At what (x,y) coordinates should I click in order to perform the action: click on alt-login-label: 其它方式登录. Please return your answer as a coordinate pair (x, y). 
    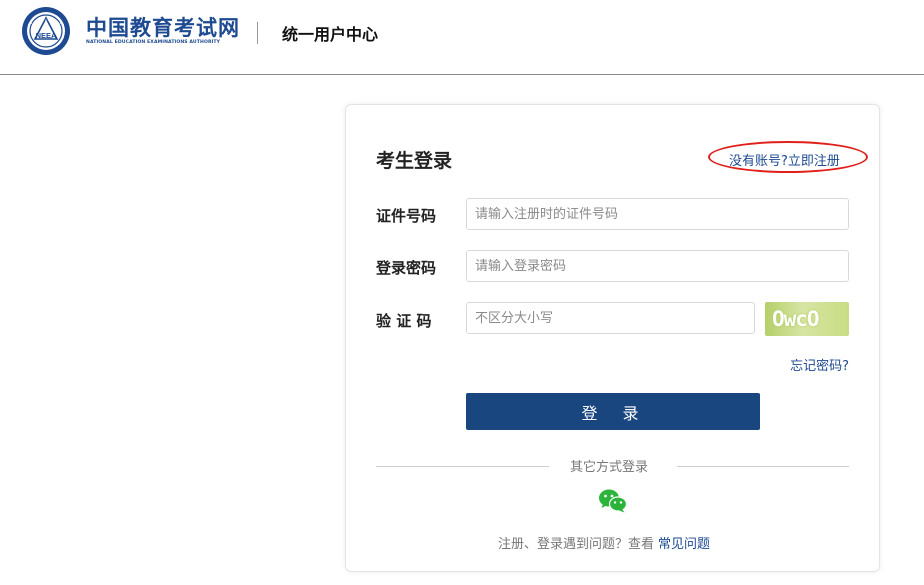
    Looking at the image, I should click on (609, 467).